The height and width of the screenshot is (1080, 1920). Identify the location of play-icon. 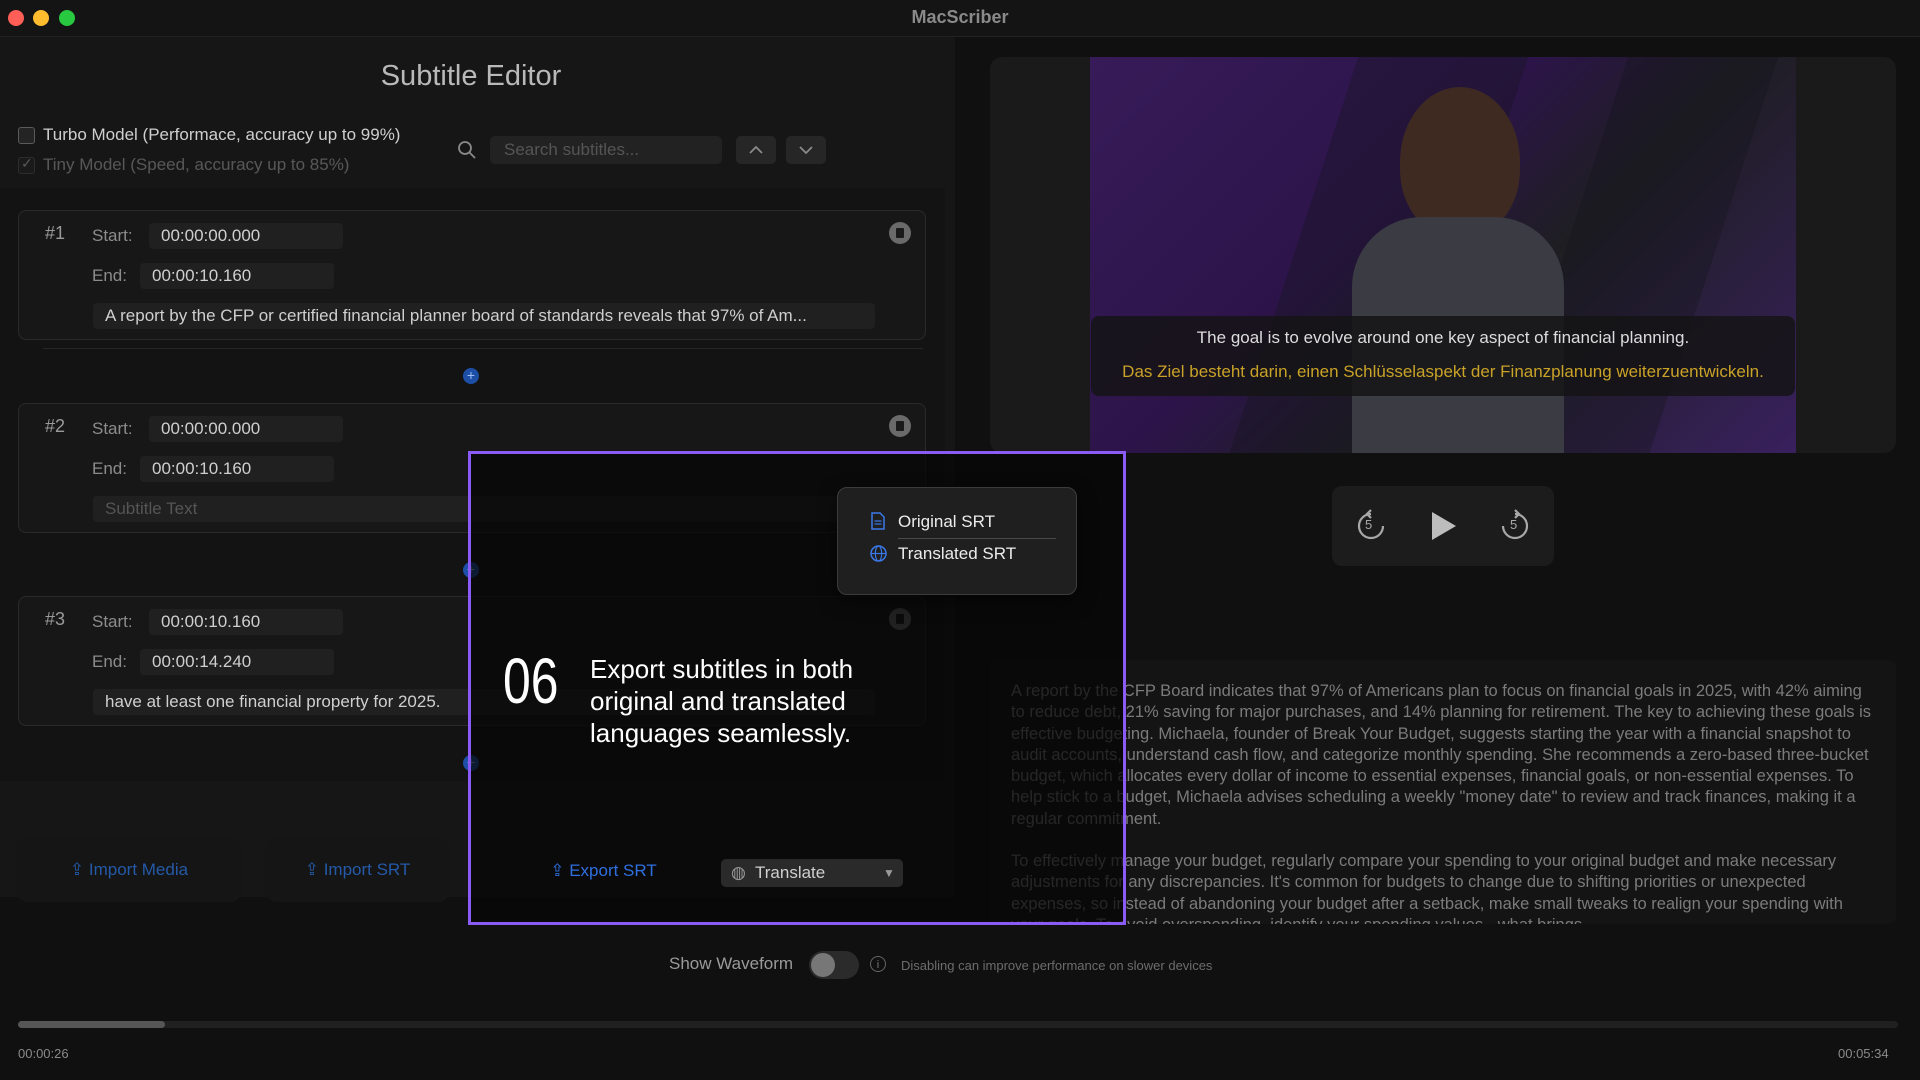
(1443, 526).